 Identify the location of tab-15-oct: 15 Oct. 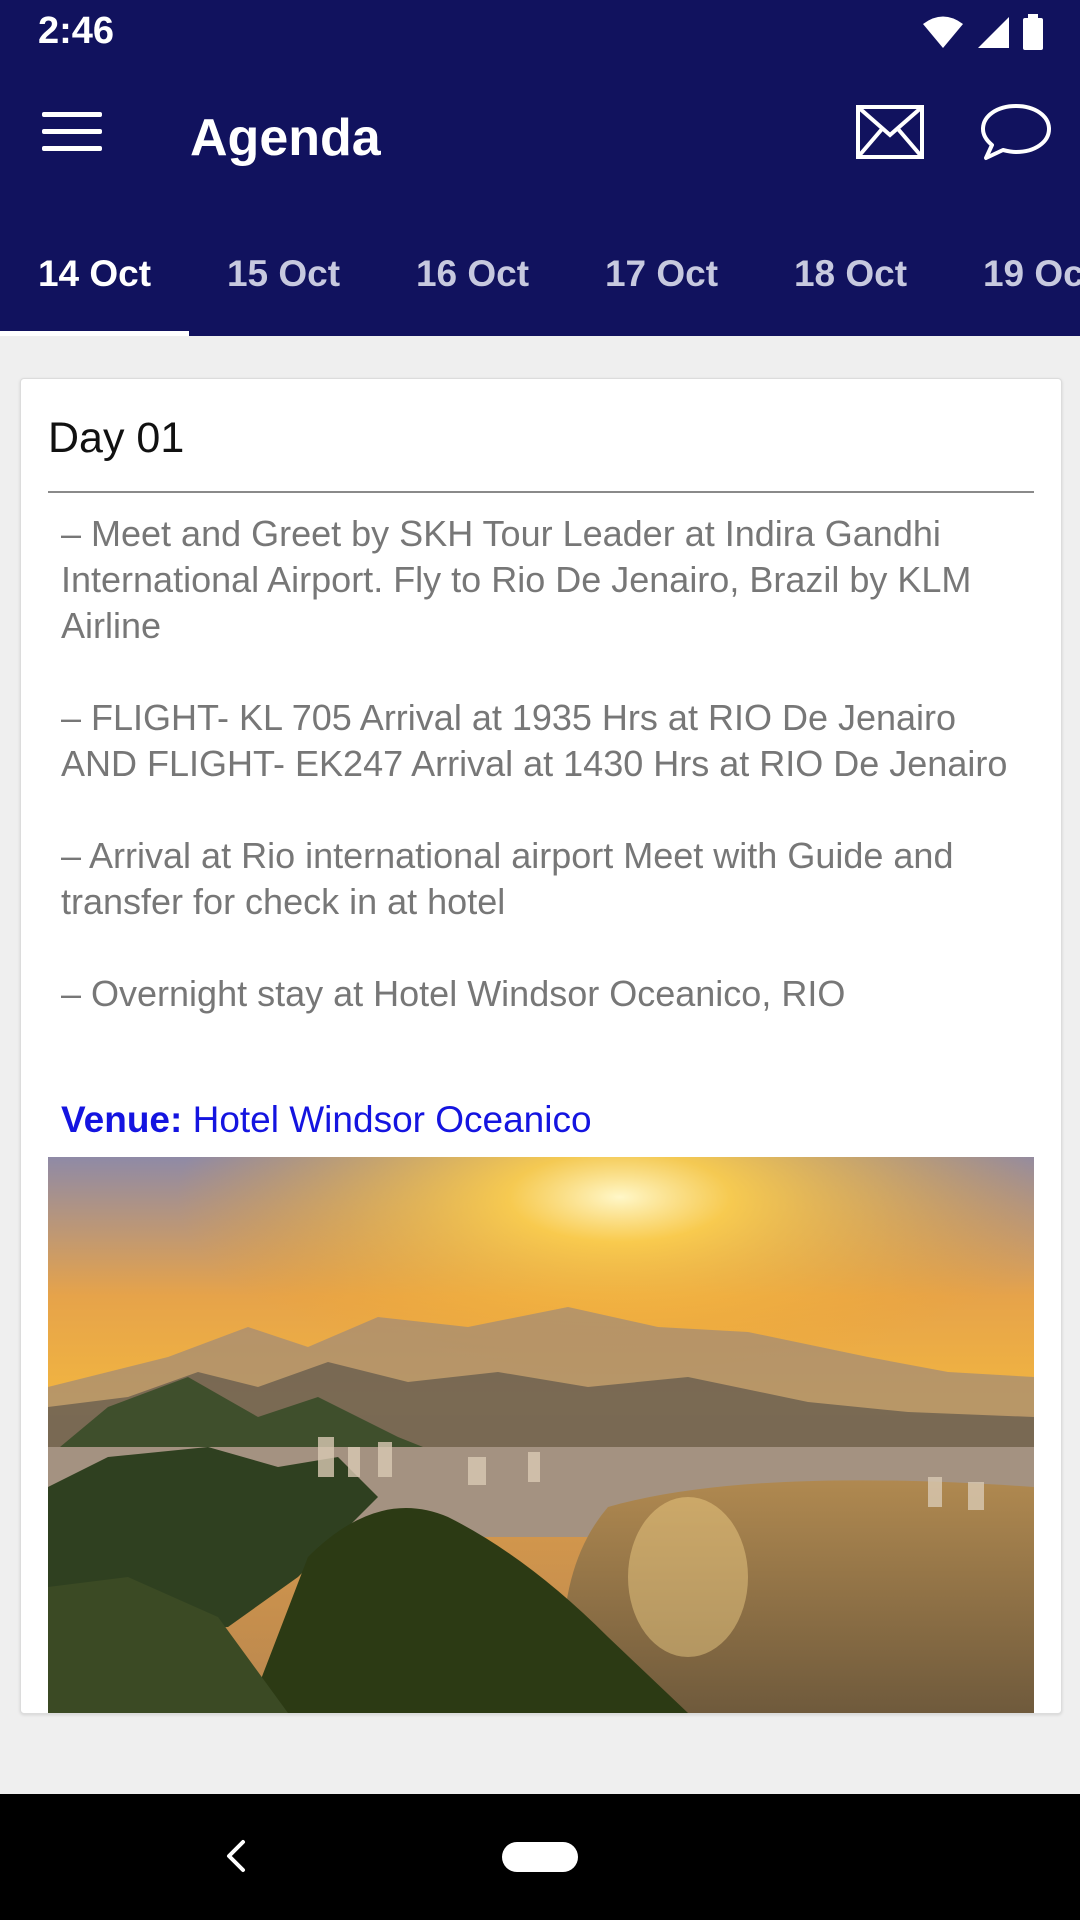
(283, 274).